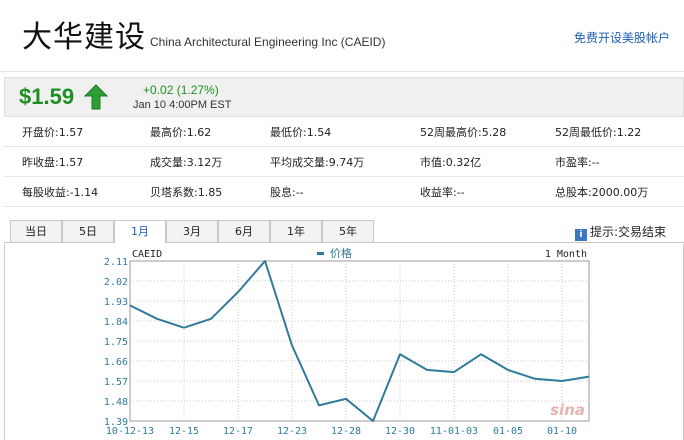 The image size is (684, 440). I want to click on tip-text: 提示:交易结束, so click(627, 232).